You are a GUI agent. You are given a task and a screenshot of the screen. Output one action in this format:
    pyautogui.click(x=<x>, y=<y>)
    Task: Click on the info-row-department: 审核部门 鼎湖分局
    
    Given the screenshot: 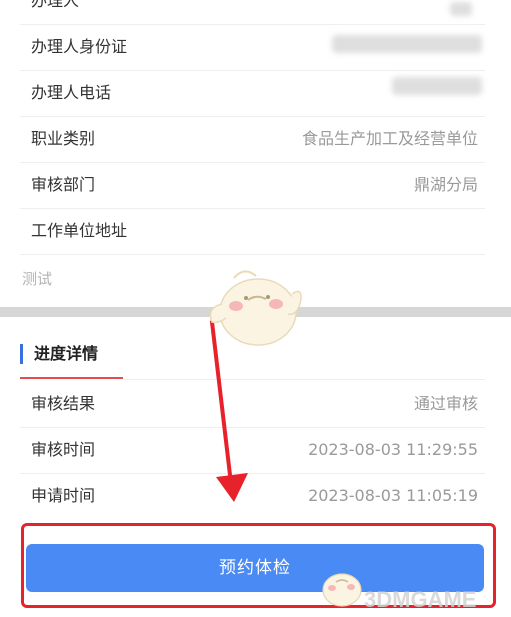 What is the action you would take?
    pyautogui.click(x=252, y=185)
    